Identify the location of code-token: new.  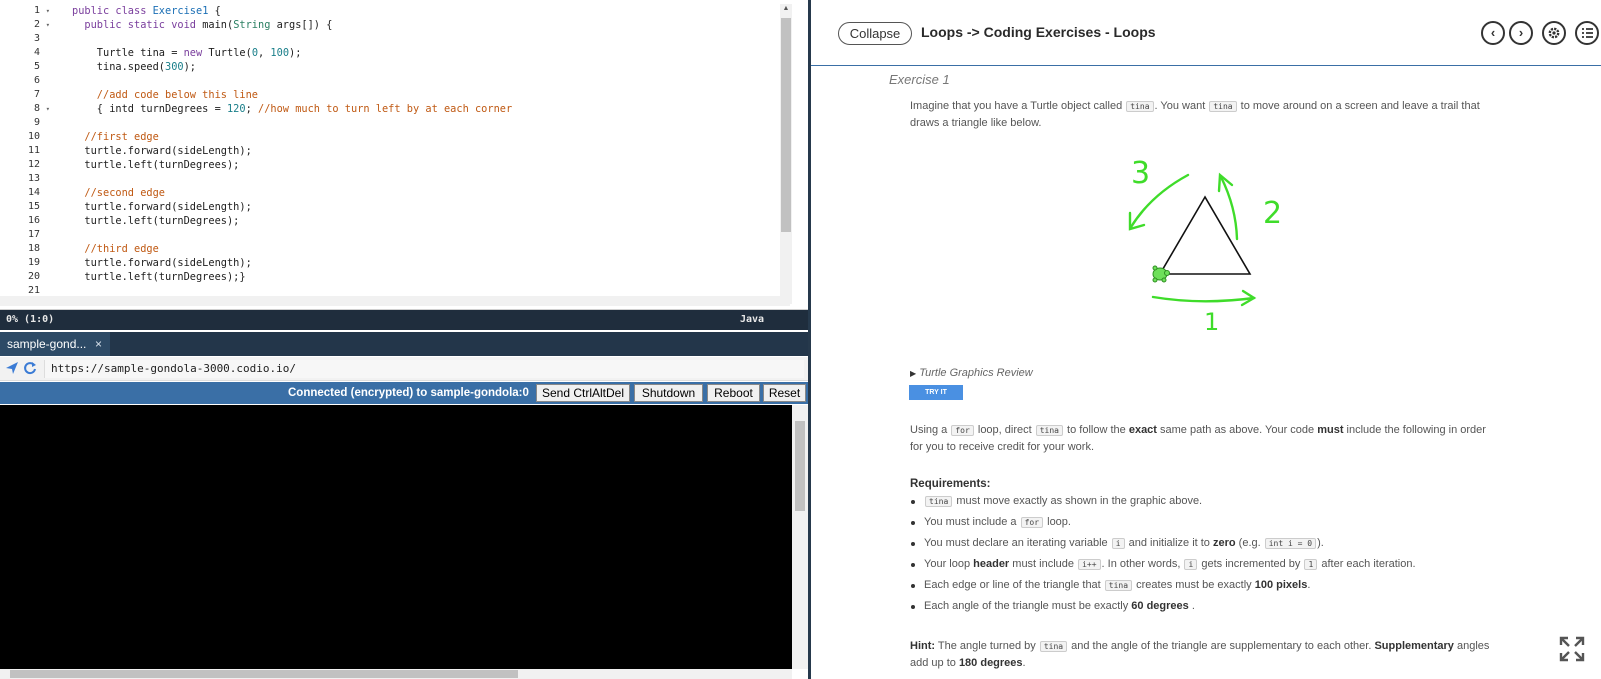
(196, 53).